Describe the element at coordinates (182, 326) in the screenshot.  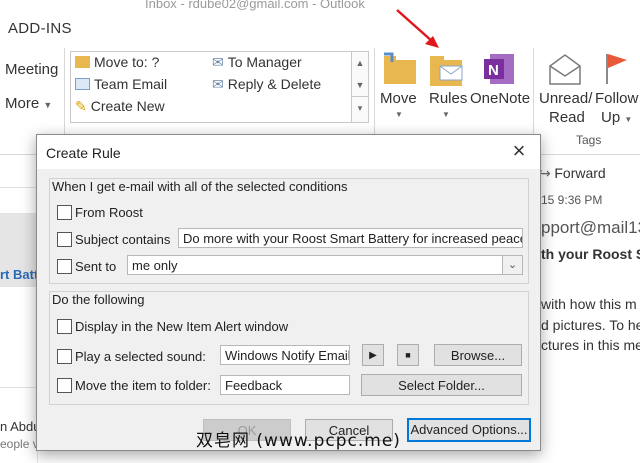
I see `display-alert-label: Display in the New Item Alert window` at that location.